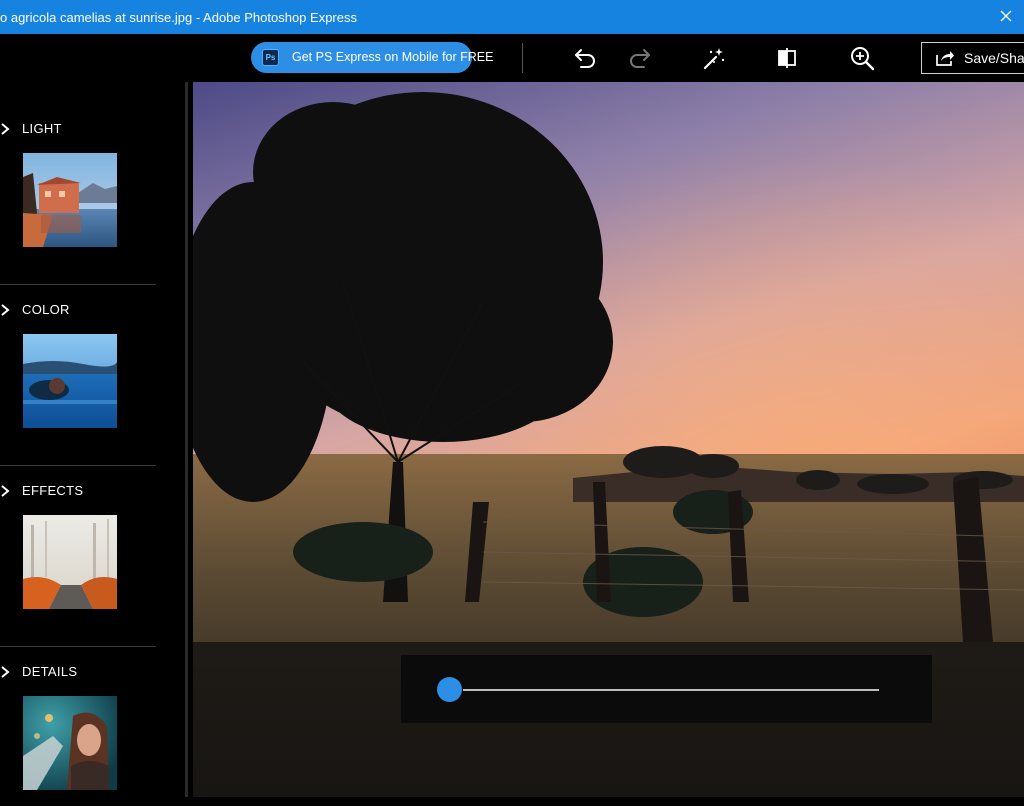 Image resolution: width=1024 pixels, height=806 pixels. Describe the element at coordinates (50, 671) in the screenshot. I see `category-label: DETAILS` at that location.